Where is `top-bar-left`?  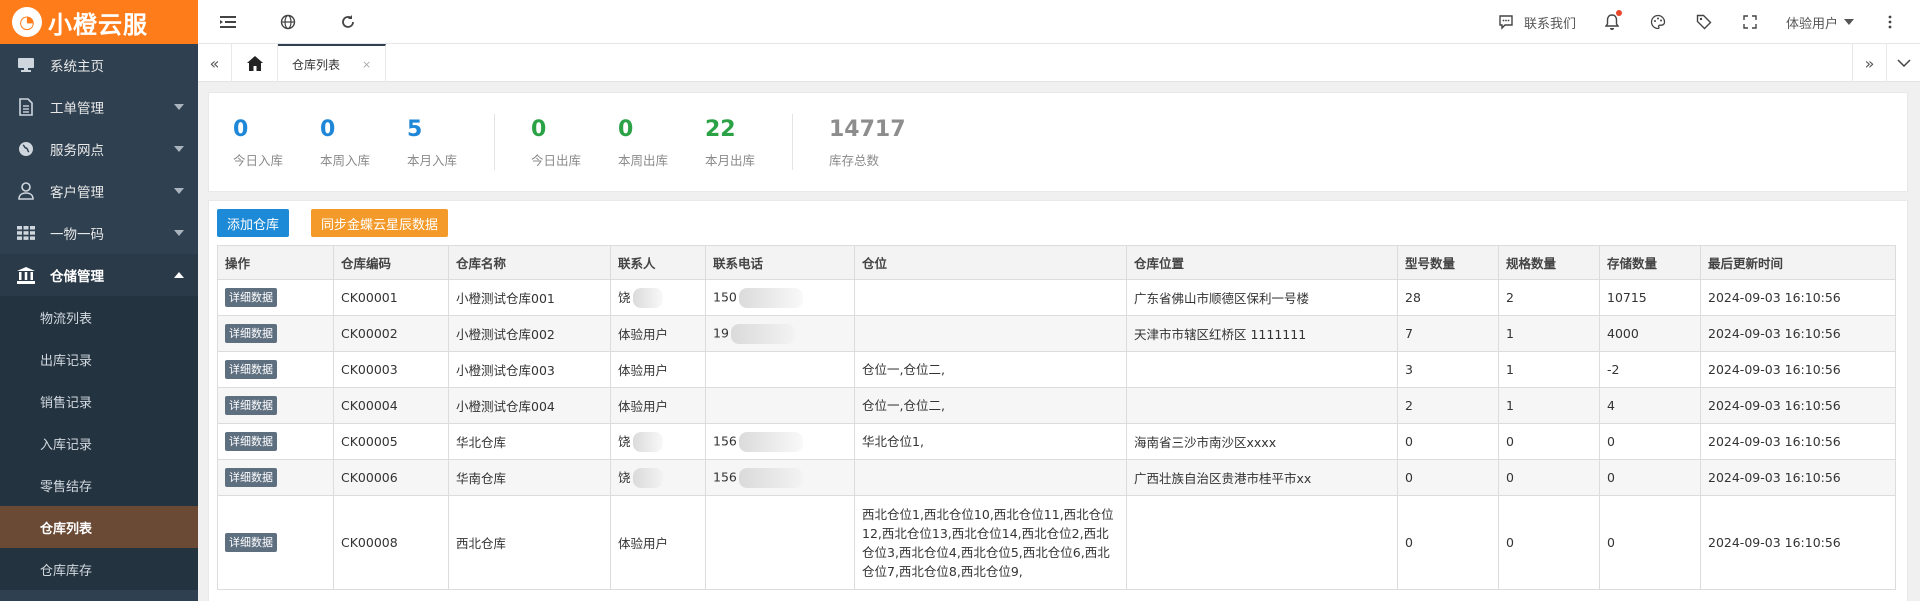
top-bar-left is located at coordinates (288, 22).